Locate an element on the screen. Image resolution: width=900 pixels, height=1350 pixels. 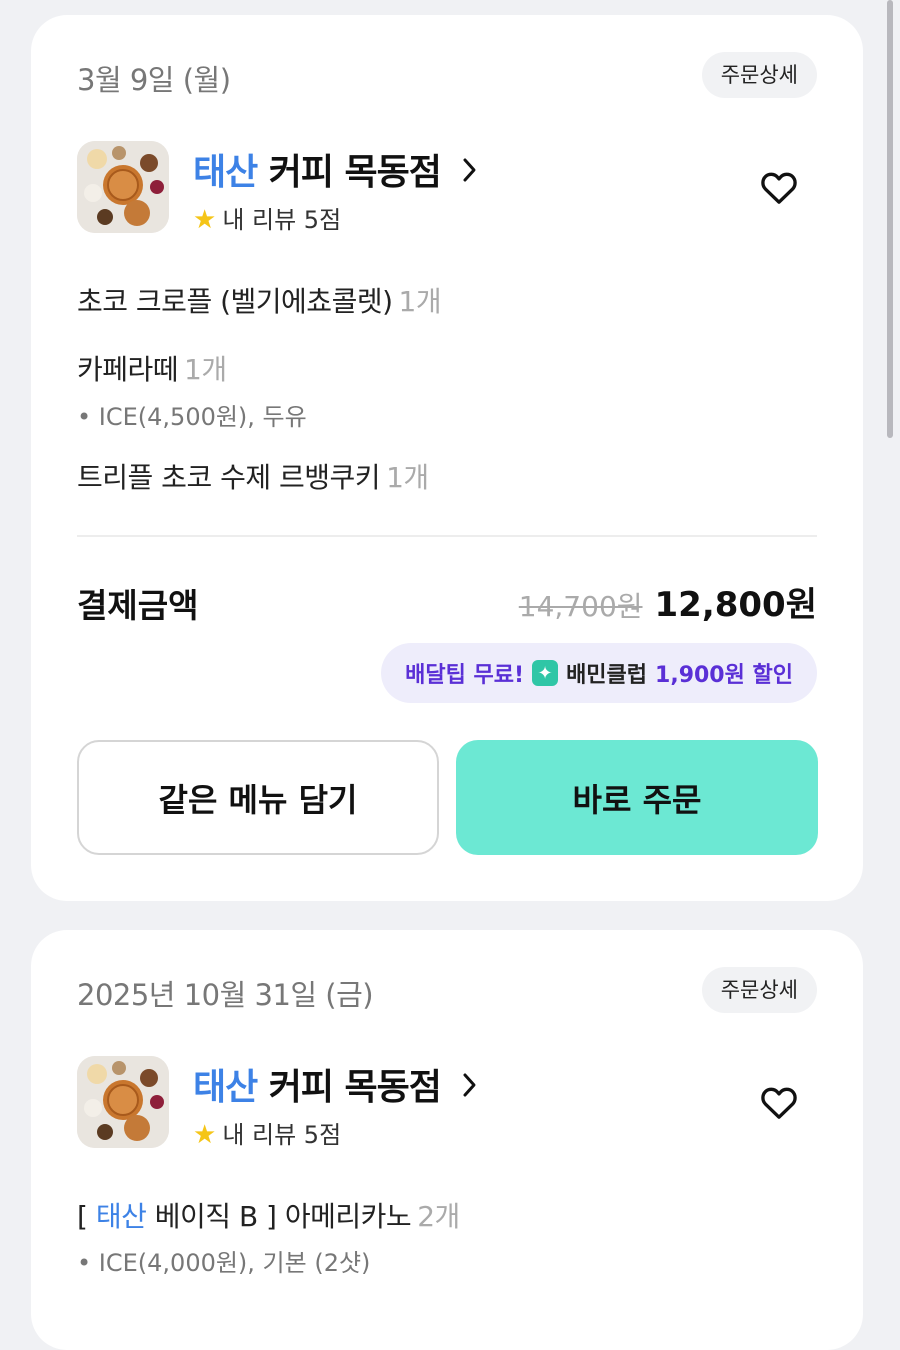
item-name: 카페라떼 is located at coordinates (128, 369).